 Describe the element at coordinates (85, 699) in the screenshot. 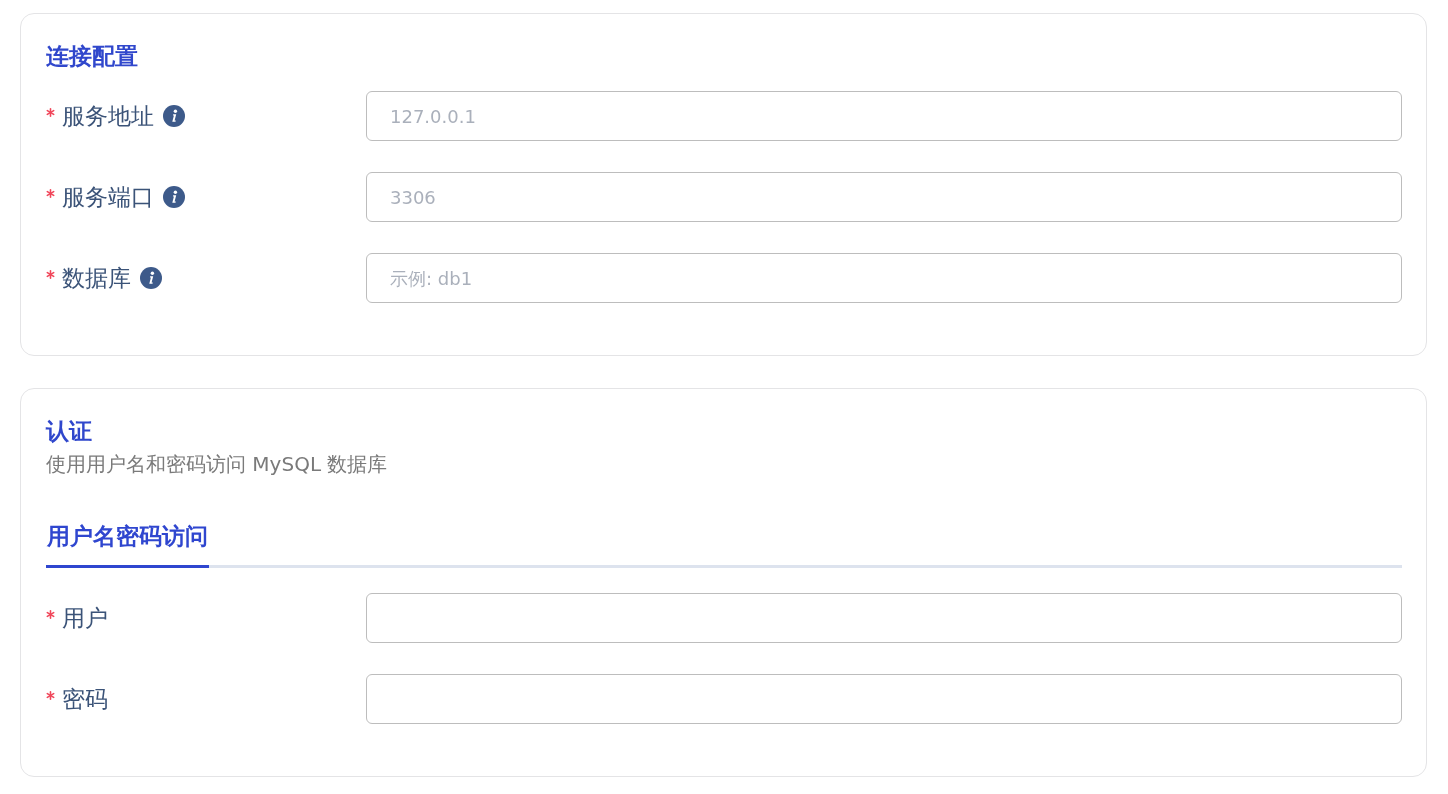

I see `field-label: 密码` at that location.